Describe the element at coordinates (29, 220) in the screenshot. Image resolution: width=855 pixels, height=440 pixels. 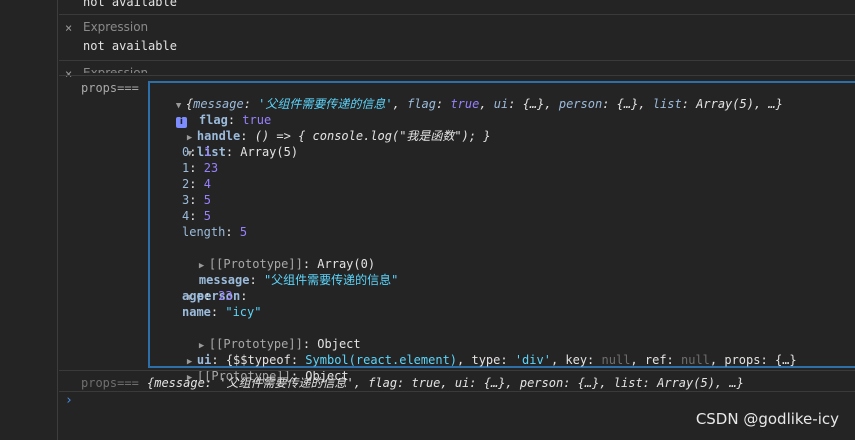
I see `left-gutter` at that location.